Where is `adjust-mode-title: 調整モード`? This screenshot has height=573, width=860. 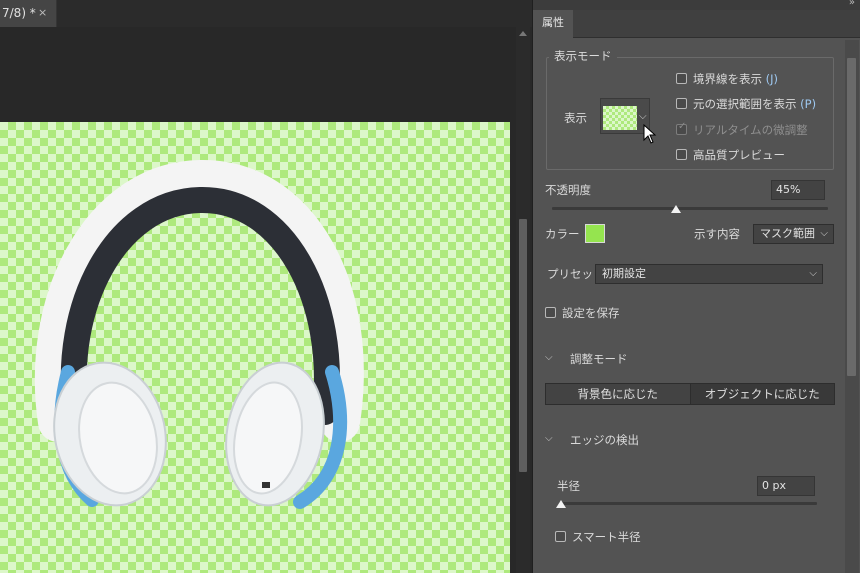 adjust-mode-title: 調整モード is located at coordinates (599, 359).